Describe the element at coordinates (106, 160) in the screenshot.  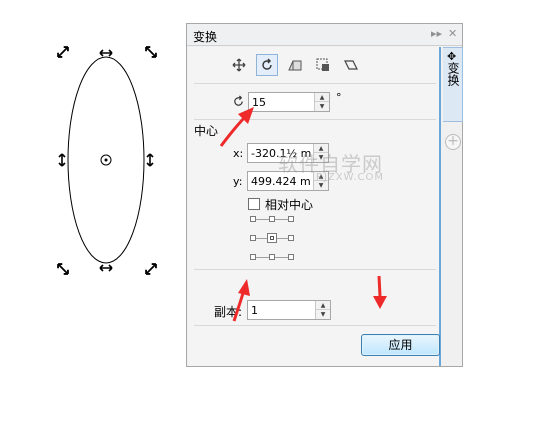
I see `rotation-center-marker` at that location.